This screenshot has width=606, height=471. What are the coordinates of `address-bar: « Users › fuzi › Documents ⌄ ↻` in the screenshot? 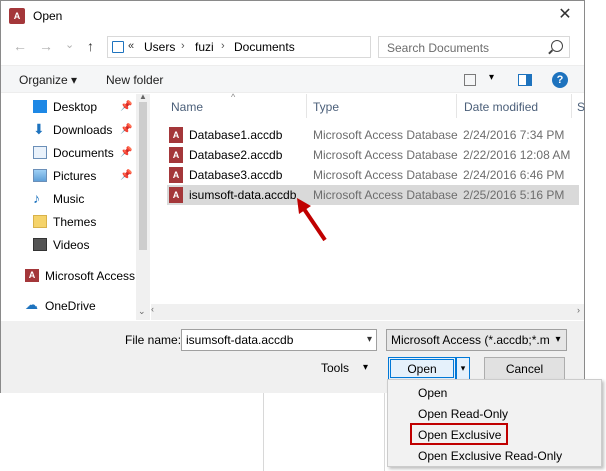 It's located at (289, 47).